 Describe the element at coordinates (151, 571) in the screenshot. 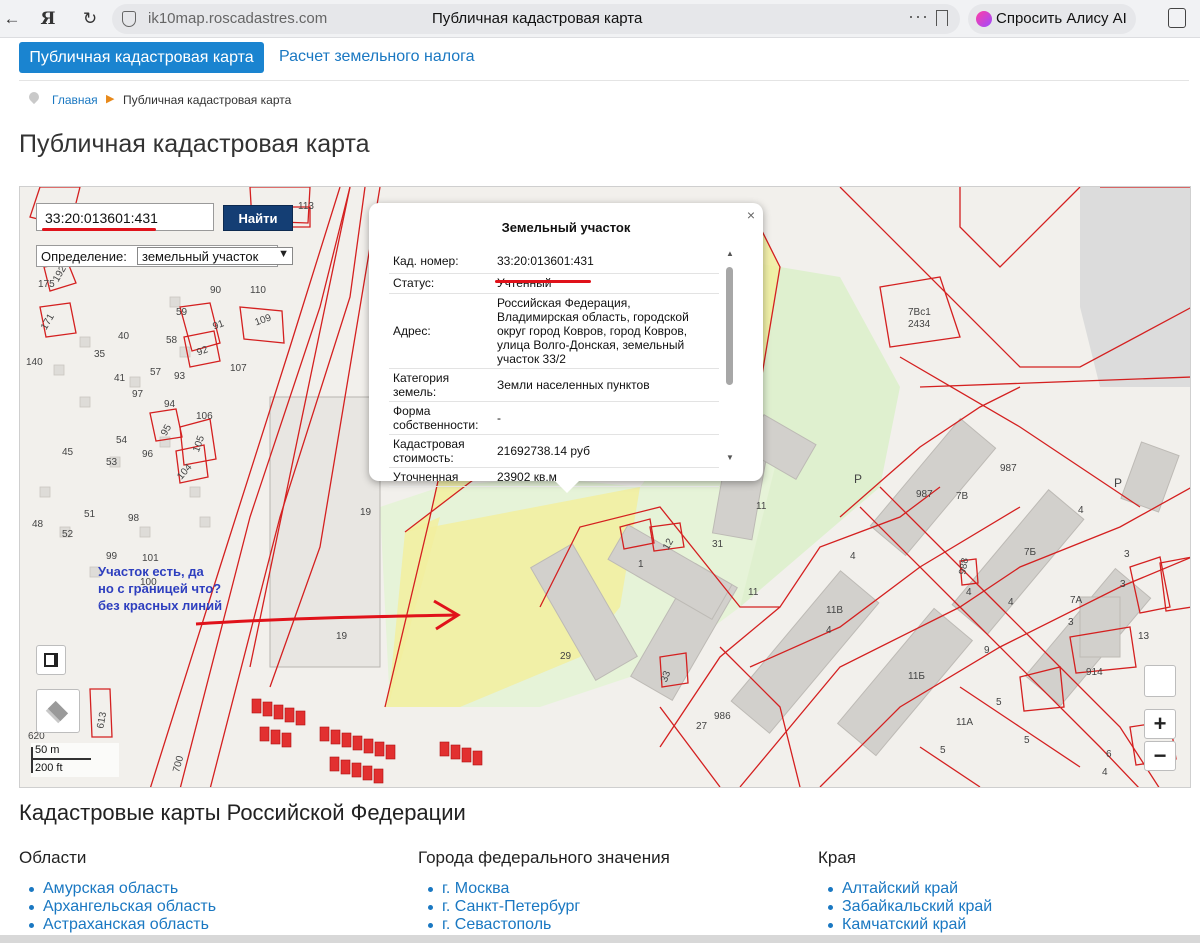

I see `annotation-line: Участок есть, да` at that location.